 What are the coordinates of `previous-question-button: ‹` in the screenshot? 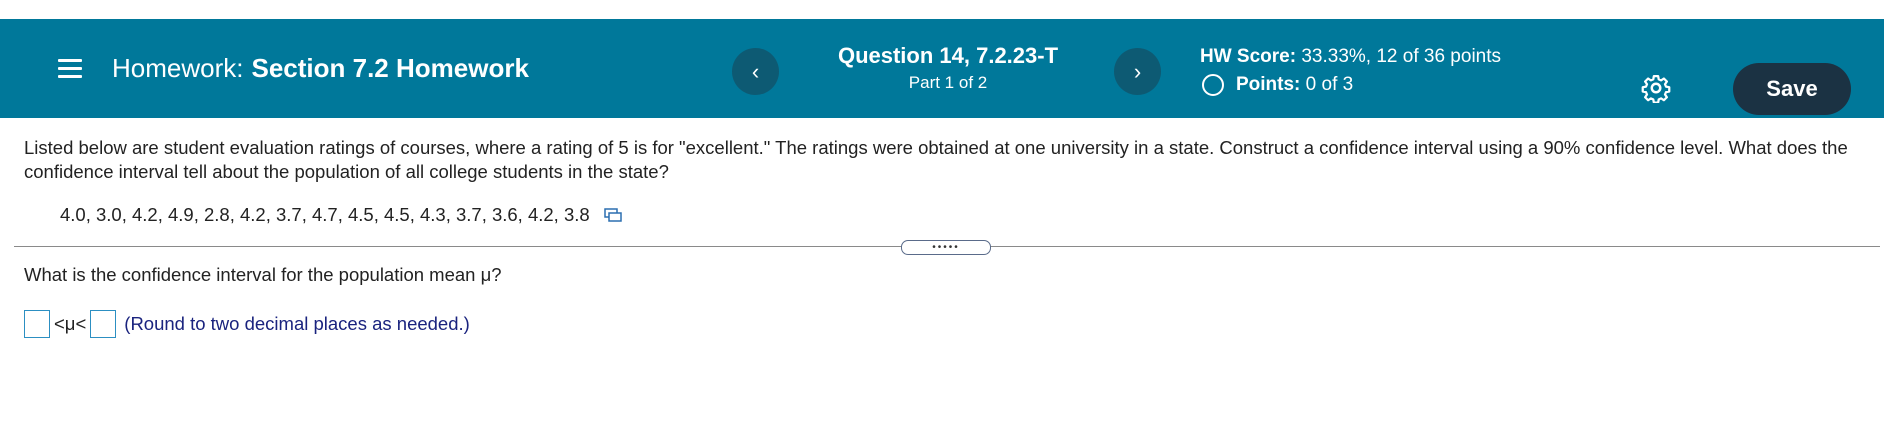 It's located at (755, 71).